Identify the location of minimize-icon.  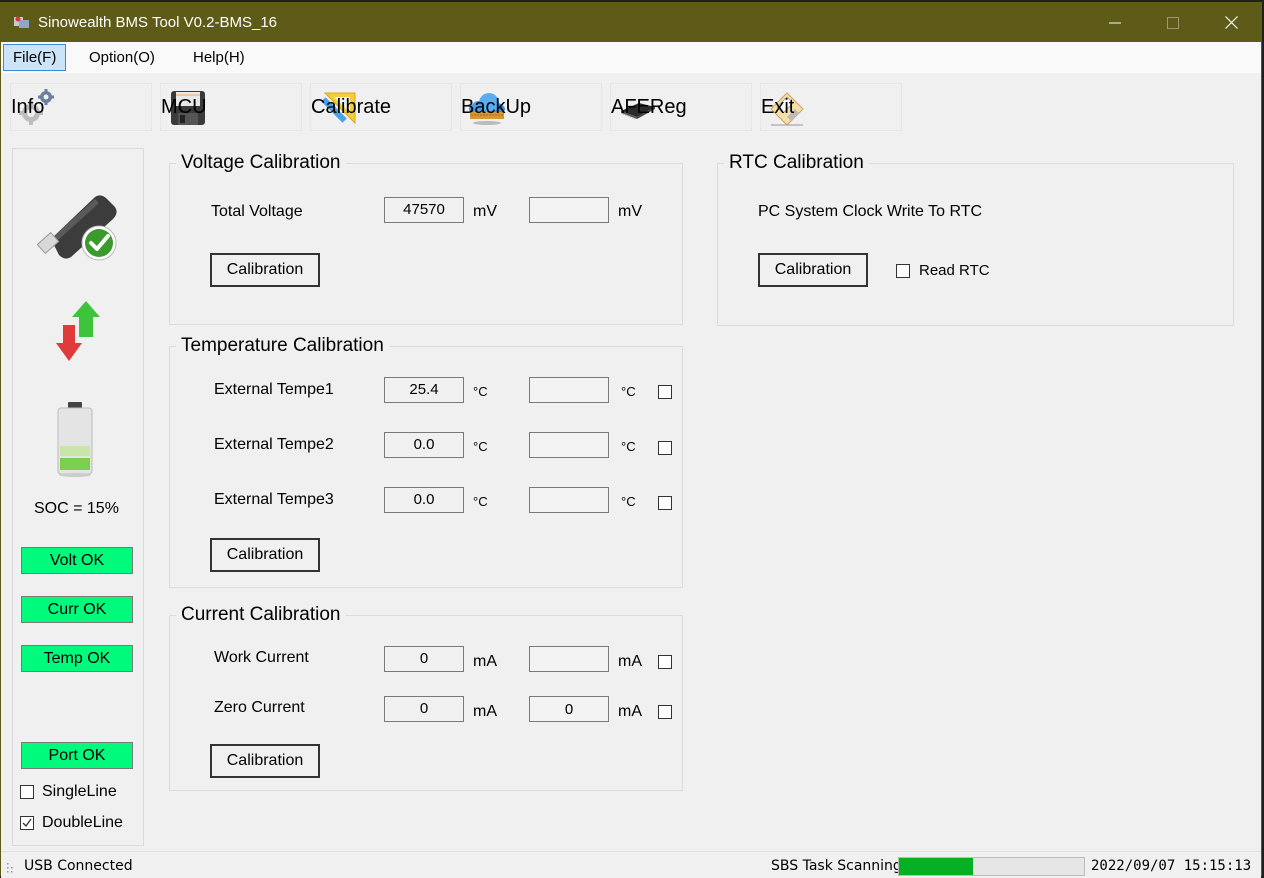
(1115, 22).